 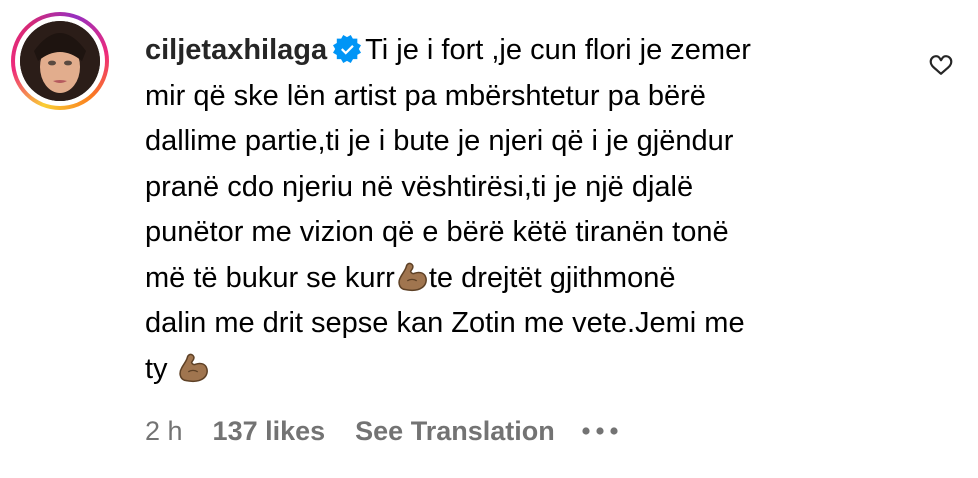 What do you see at coordinates (269, 431) in the screenshot?
I see `likes-count-button: 137 likes` at bounding box center [269, 431].